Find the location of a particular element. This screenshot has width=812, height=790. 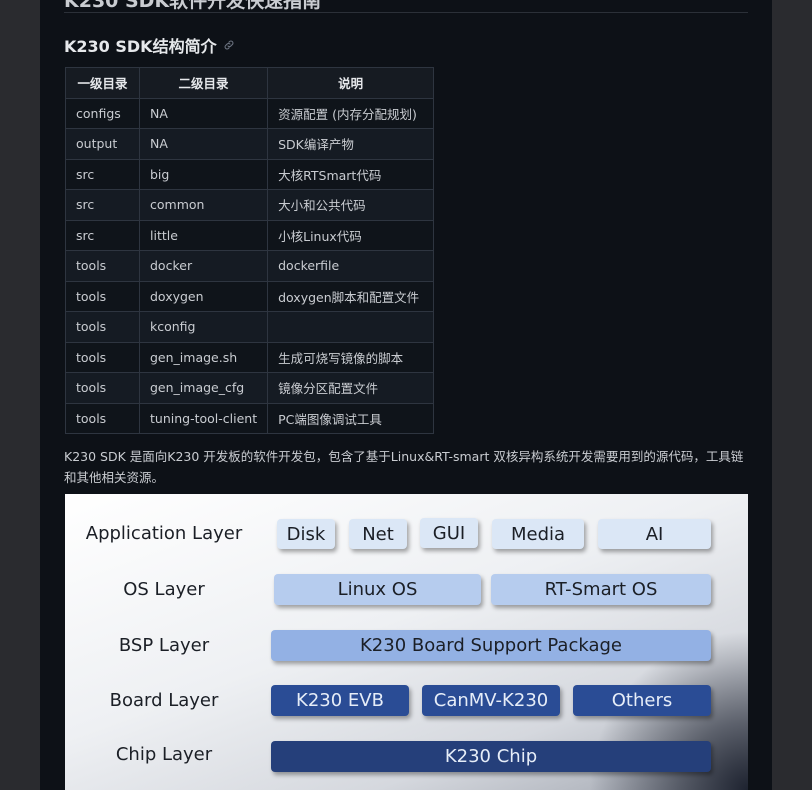

cell-description is located at coordinates (351, 327).